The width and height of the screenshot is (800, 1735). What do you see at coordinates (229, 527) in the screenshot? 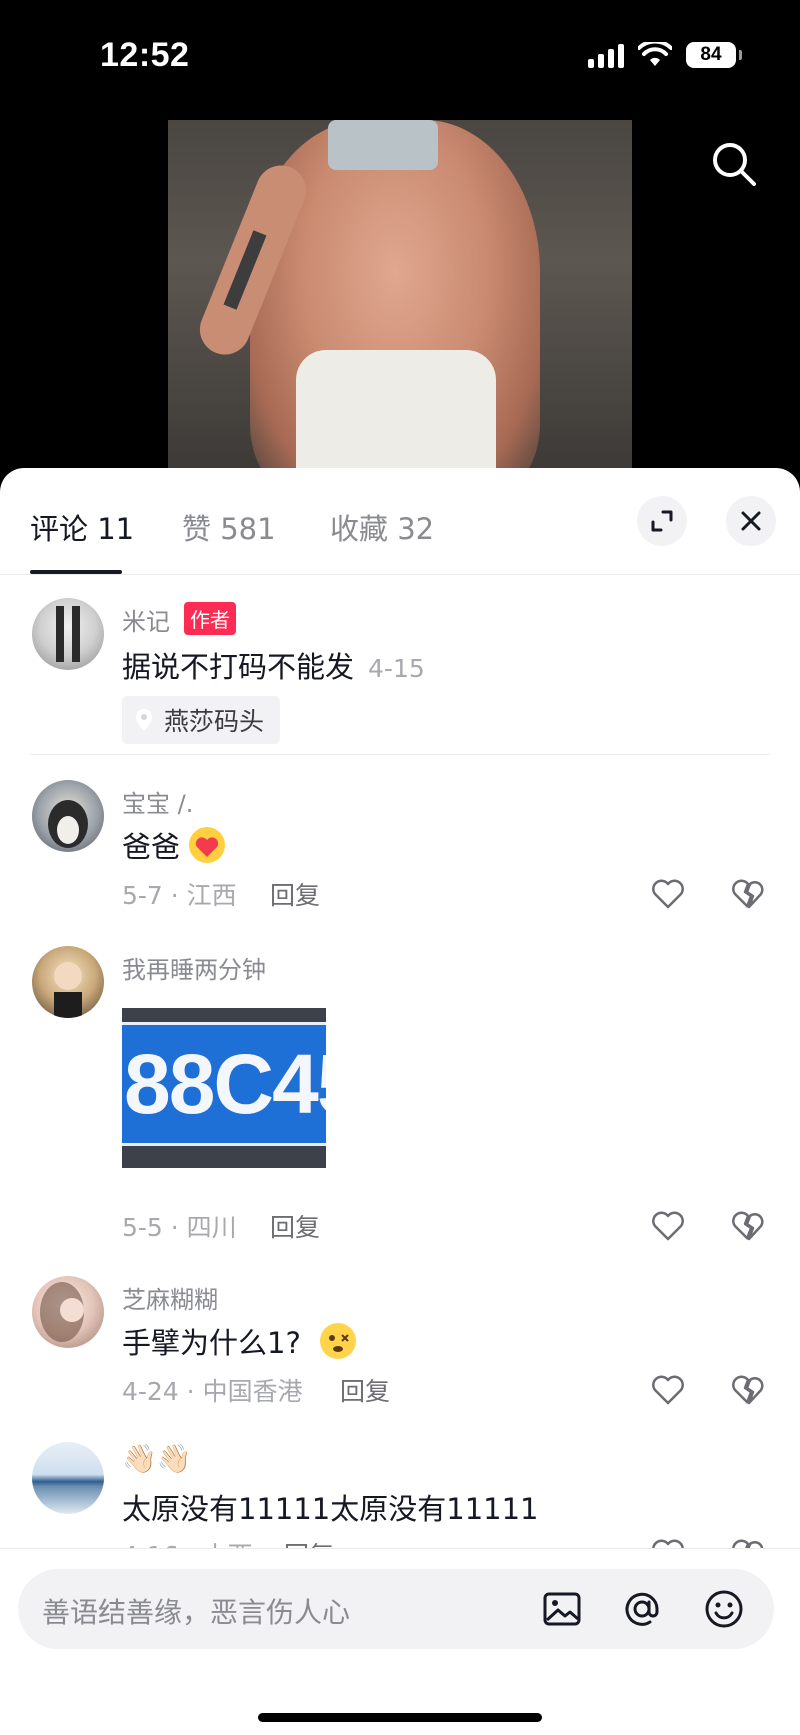
I see `tab-likes: 赞 581` at bounding box center [229, 527].